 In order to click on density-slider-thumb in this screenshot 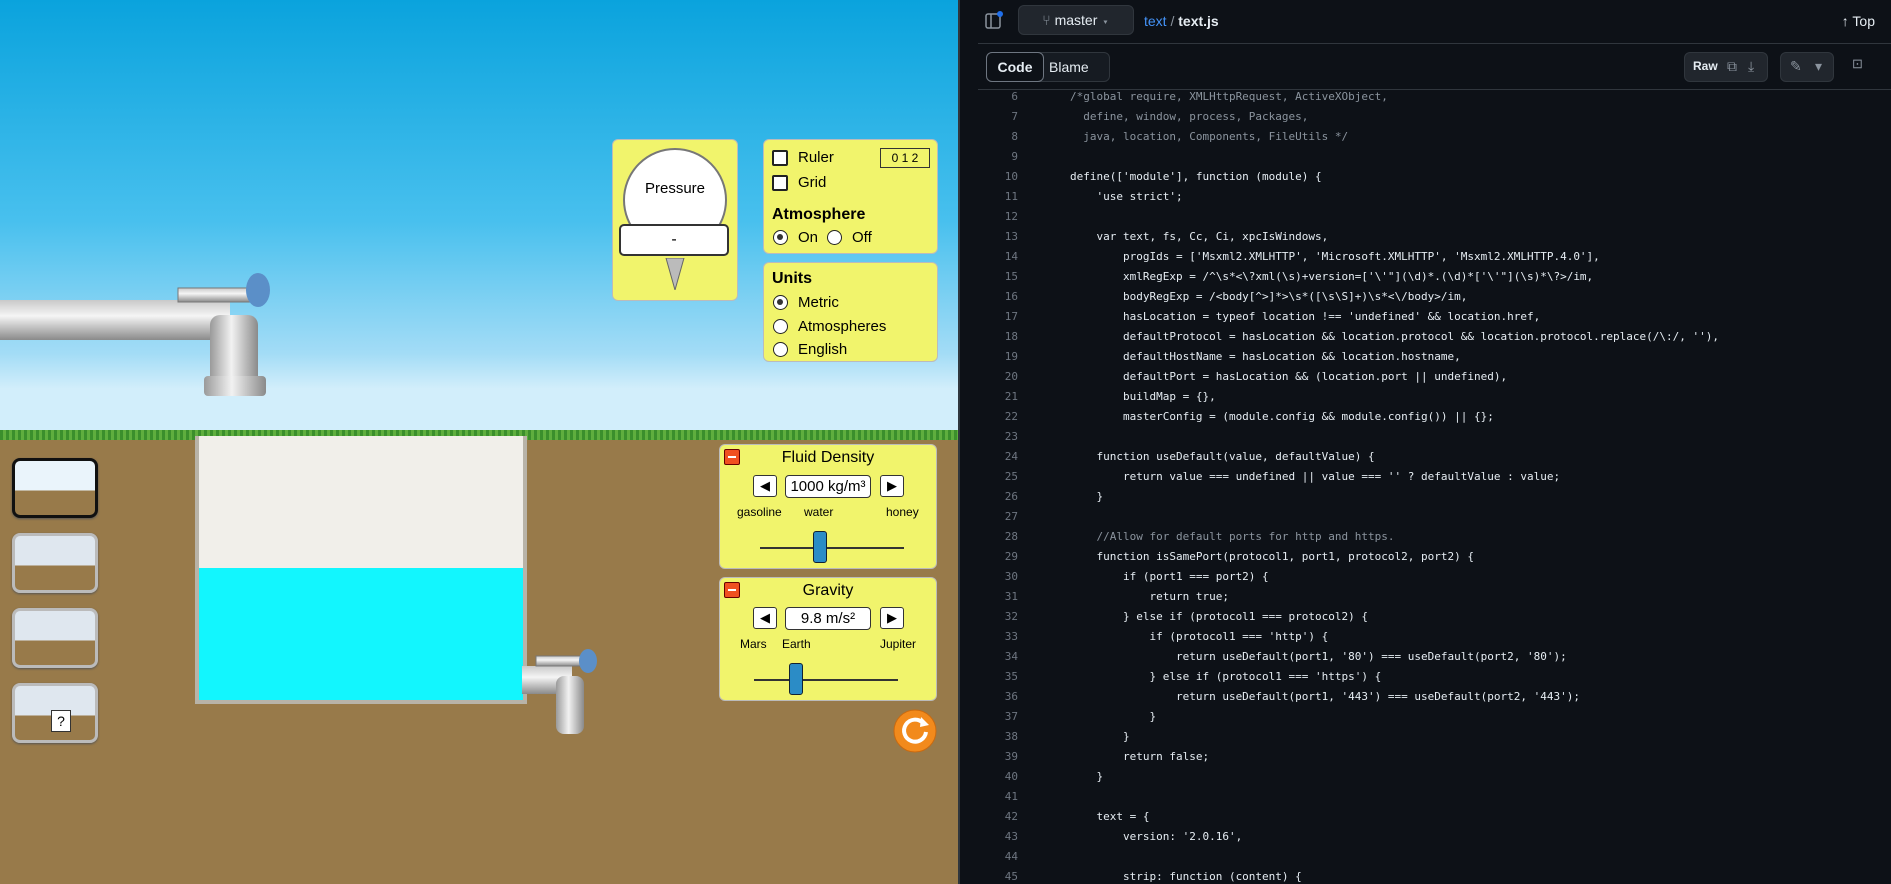, I will do `click(820, 547)`.